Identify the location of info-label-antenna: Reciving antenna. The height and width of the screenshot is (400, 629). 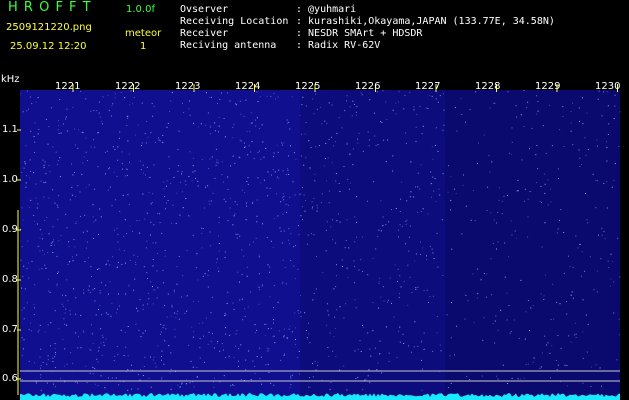
(228, 45).